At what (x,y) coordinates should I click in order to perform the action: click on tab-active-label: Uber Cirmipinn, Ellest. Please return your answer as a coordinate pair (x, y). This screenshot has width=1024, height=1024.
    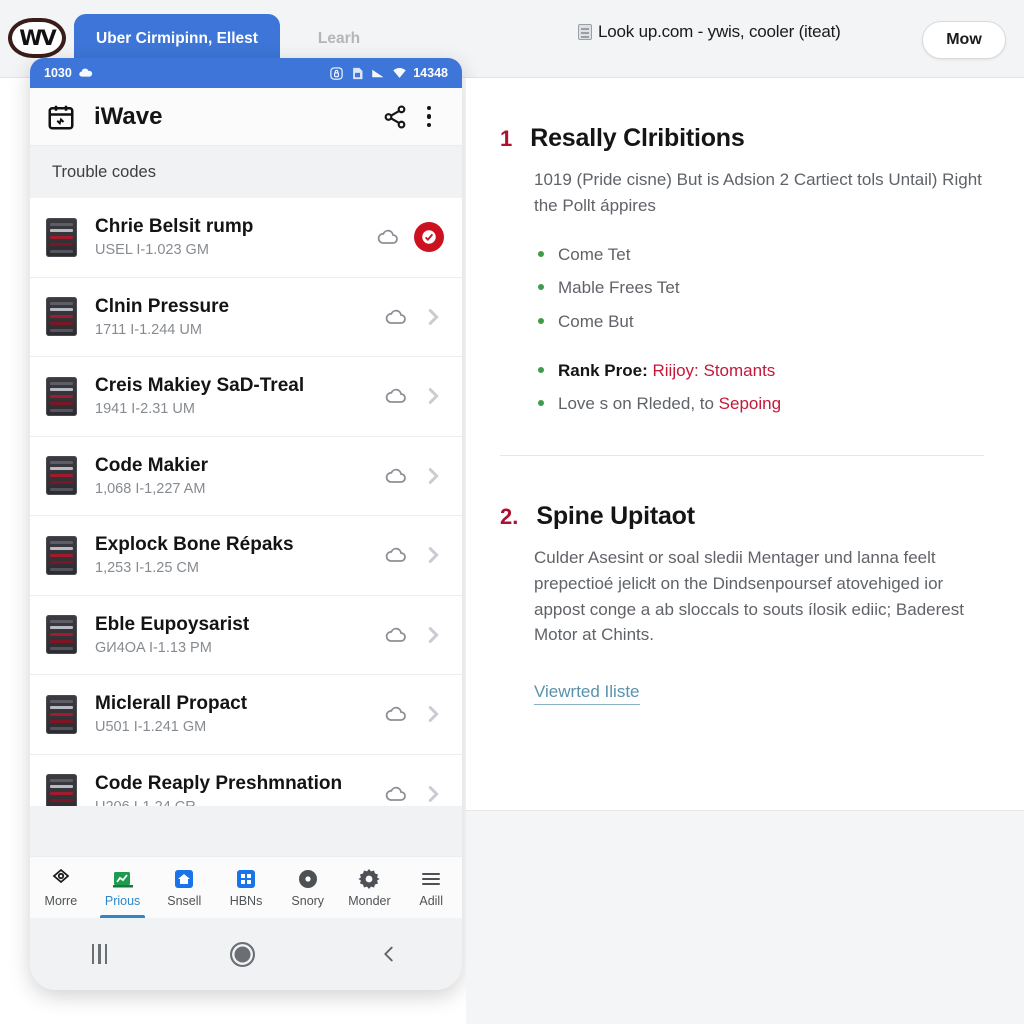
    Looking at the image, I should click on (177, 38).